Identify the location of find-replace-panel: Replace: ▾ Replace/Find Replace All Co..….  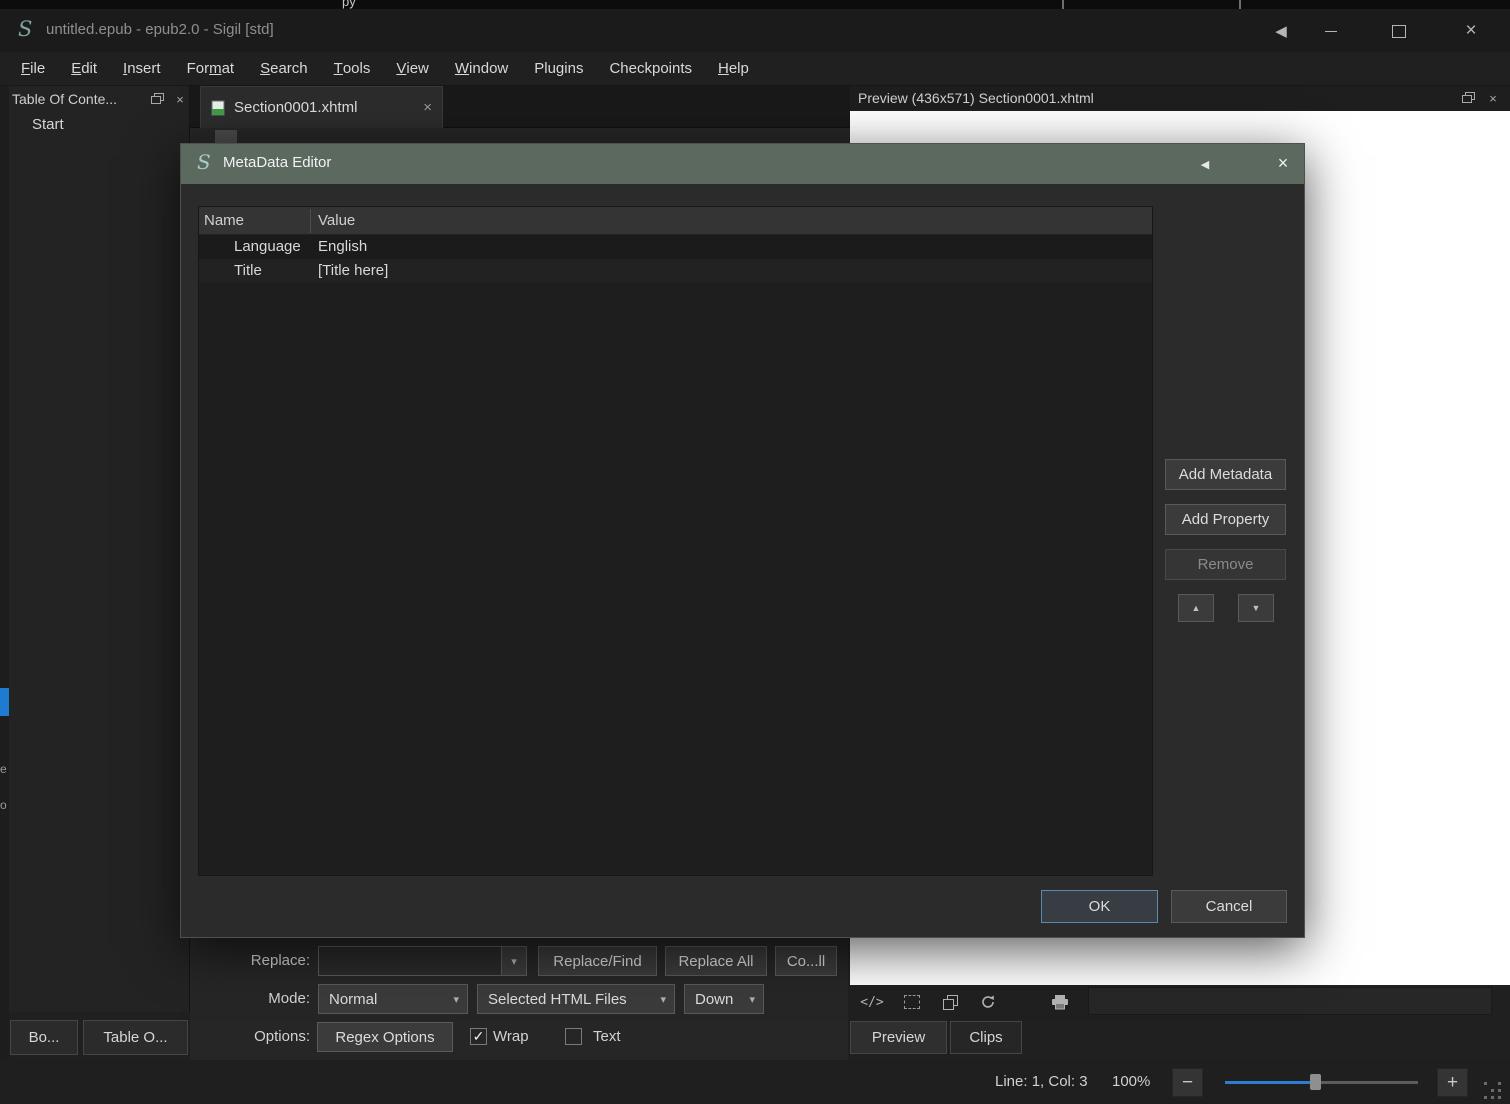
(519, 1002).